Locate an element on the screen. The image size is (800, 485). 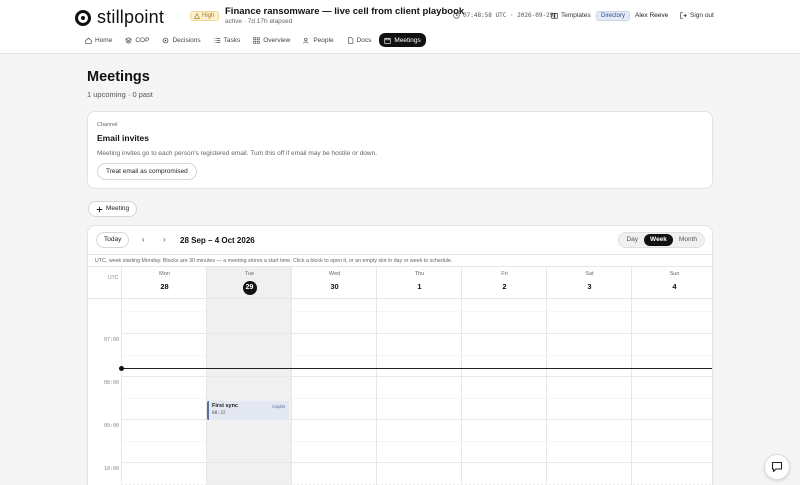
nav-tab-meetings: Meetings is located at coordinates (402, 40).